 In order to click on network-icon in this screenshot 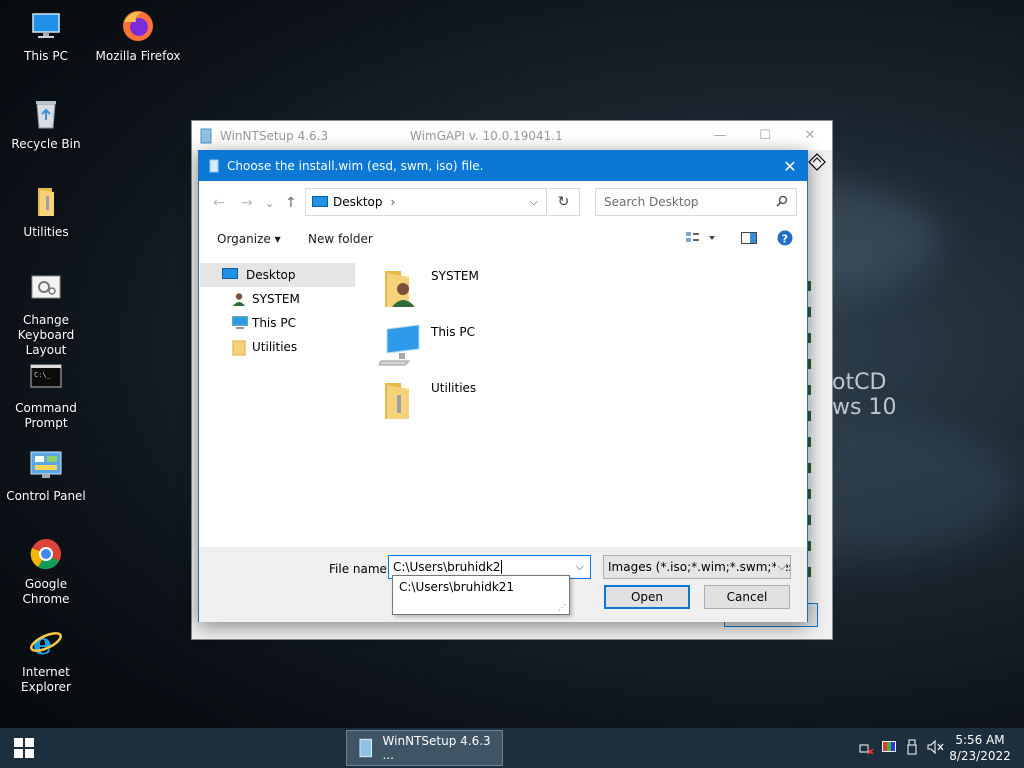, I will do `click(866, 749)`.